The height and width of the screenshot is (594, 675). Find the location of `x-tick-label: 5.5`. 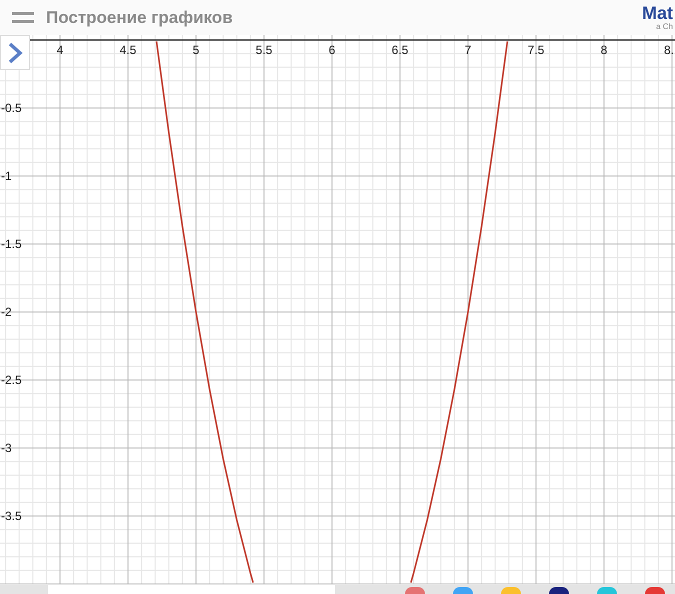

x-tick-label: 5.5 is located at coordinates (264, 50).